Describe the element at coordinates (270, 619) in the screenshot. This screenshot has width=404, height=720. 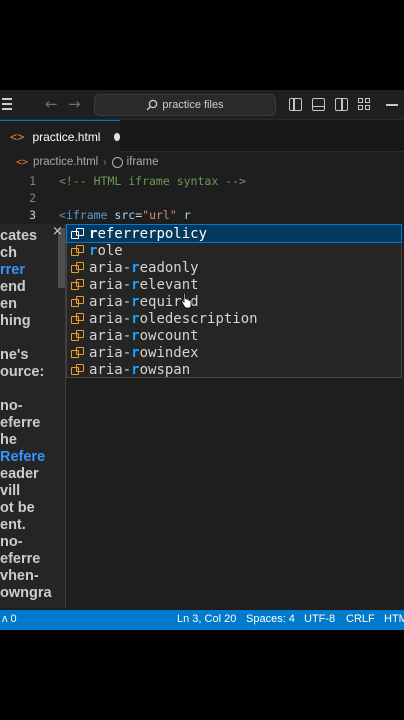
I see `status-indentation: Spaces: 4` at that location.